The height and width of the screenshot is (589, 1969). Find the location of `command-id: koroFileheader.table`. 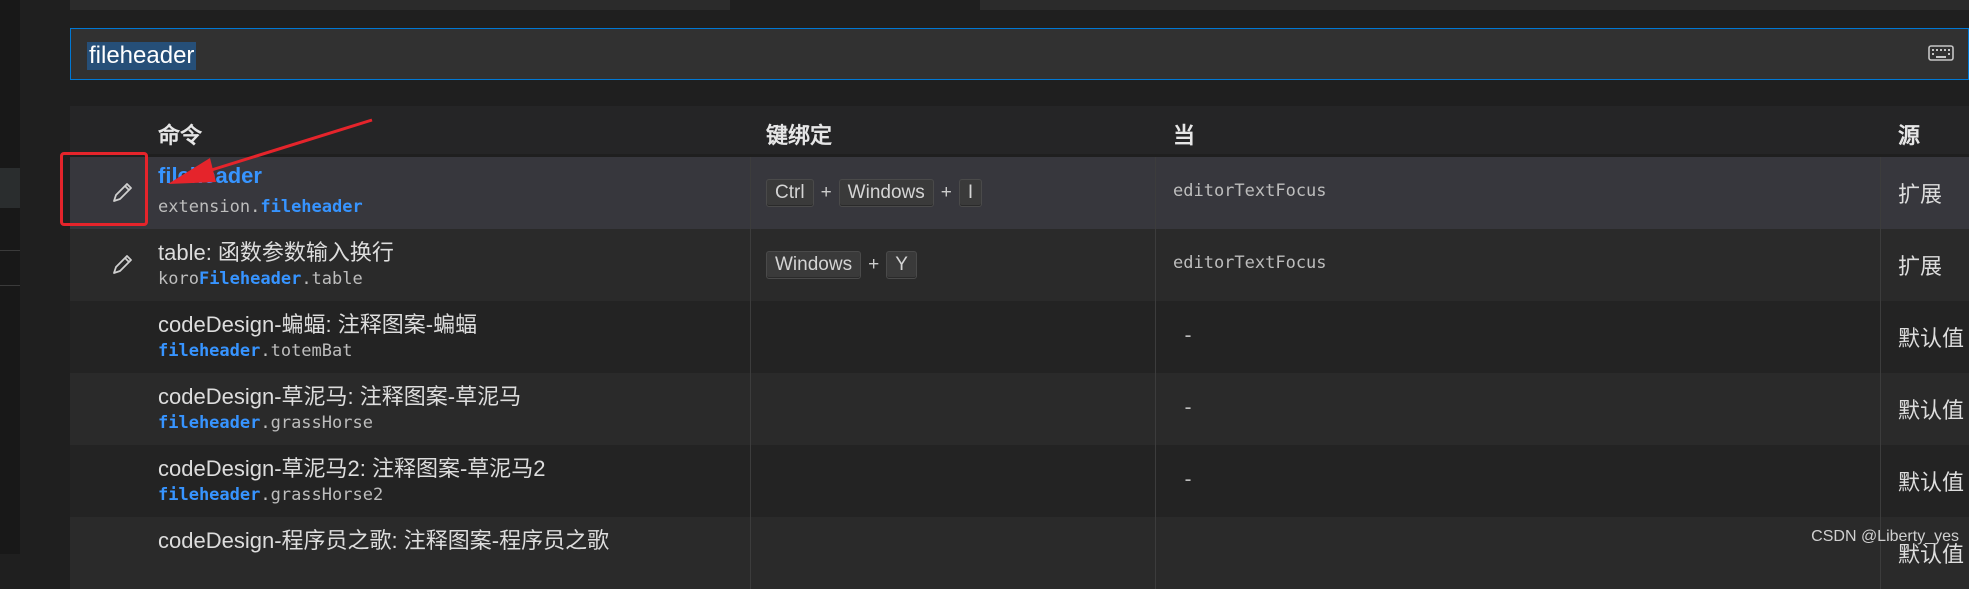

command-id: koroFileheader.table is located at coordinates (260, 279).